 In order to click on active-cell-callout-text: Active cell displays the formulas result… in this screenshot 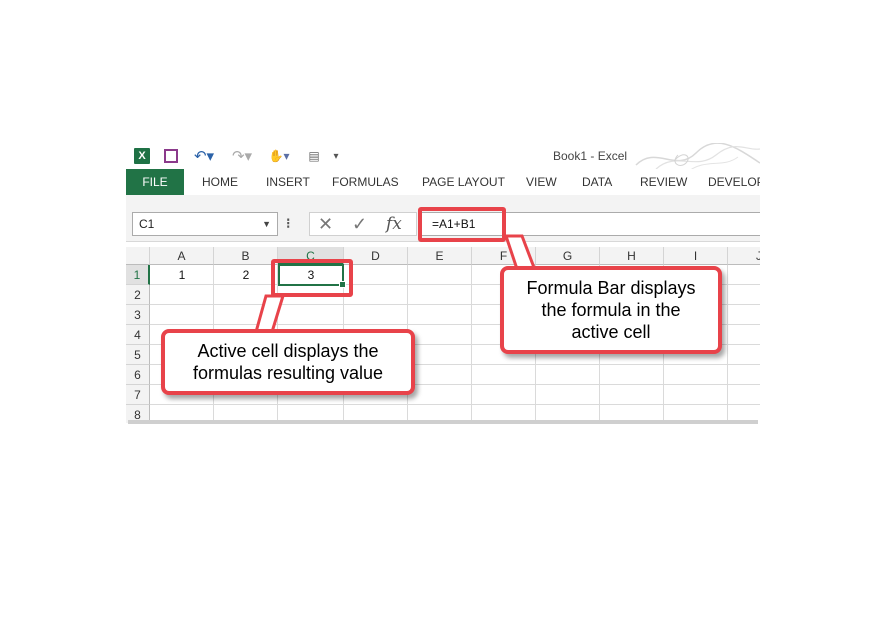, I will do `click(288, 362)`.